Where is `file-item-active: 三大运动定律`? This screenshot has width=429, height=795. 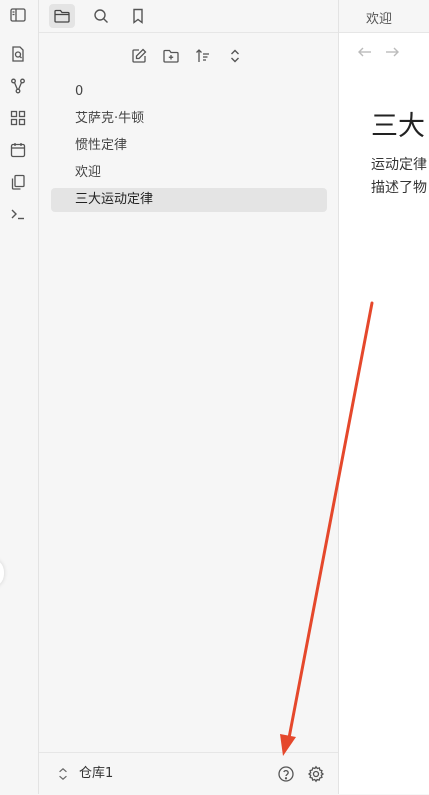
file-item-active: 三大运动定律 is located at coordinates (189, 200).